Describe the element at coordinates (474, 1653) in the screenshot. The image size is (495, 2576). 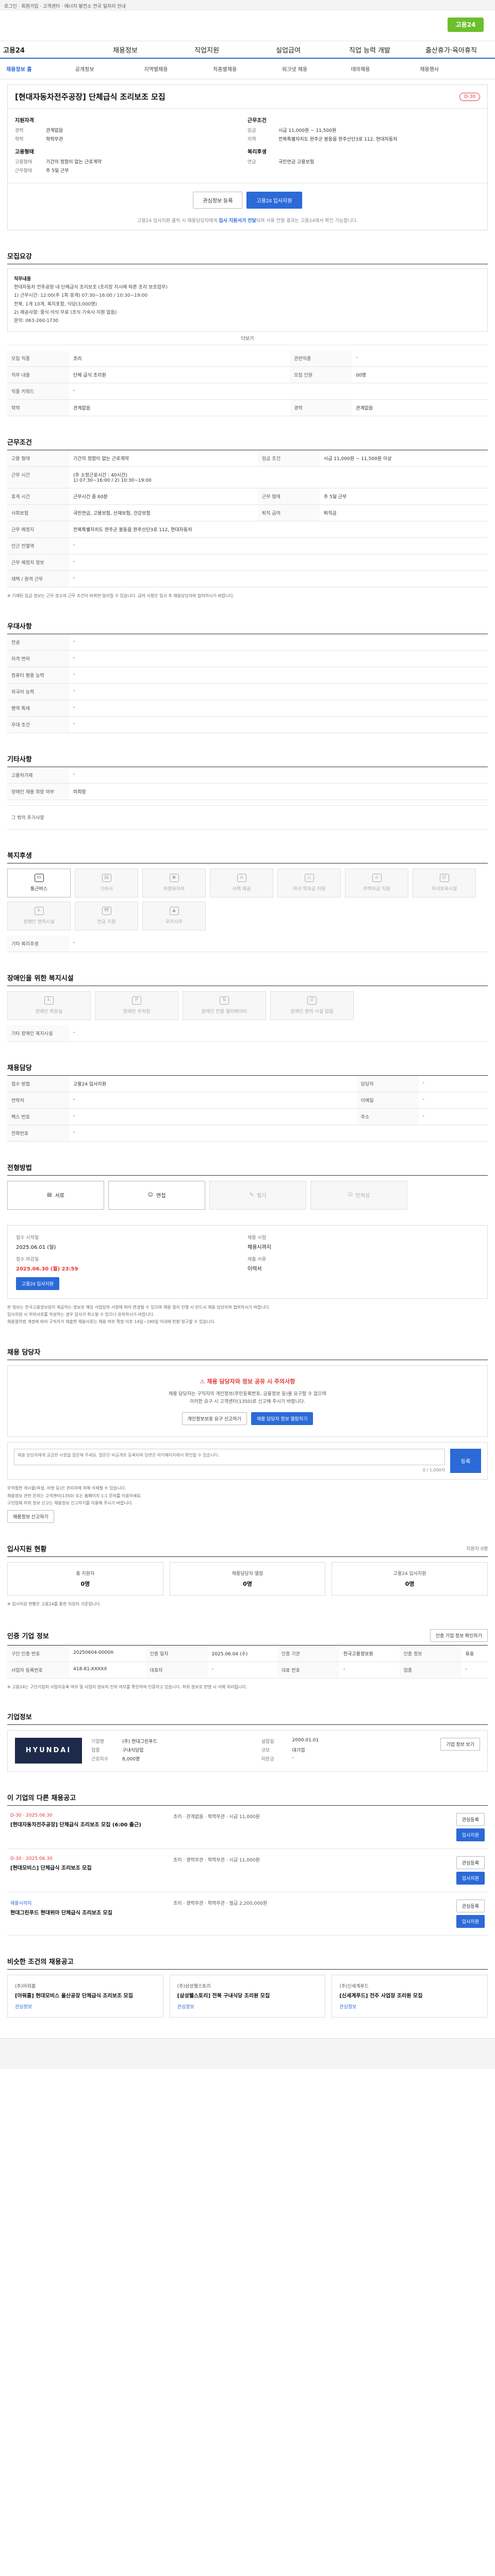
I see `table-cell: 유효` at that location.